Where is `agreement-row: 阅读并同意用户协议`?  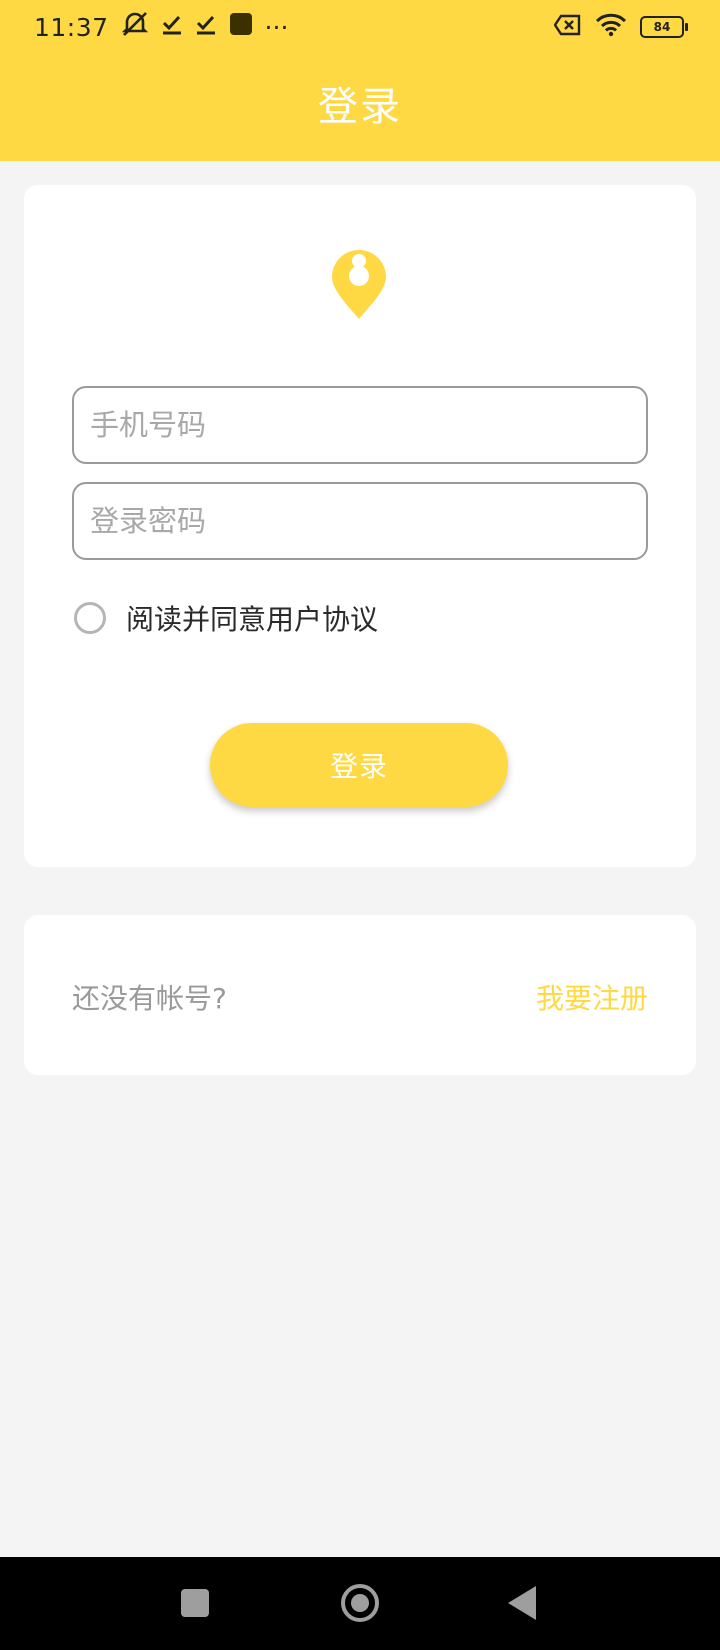
agreement-row: 阅读并同意用户协议 is located at coordinates (225, 618).